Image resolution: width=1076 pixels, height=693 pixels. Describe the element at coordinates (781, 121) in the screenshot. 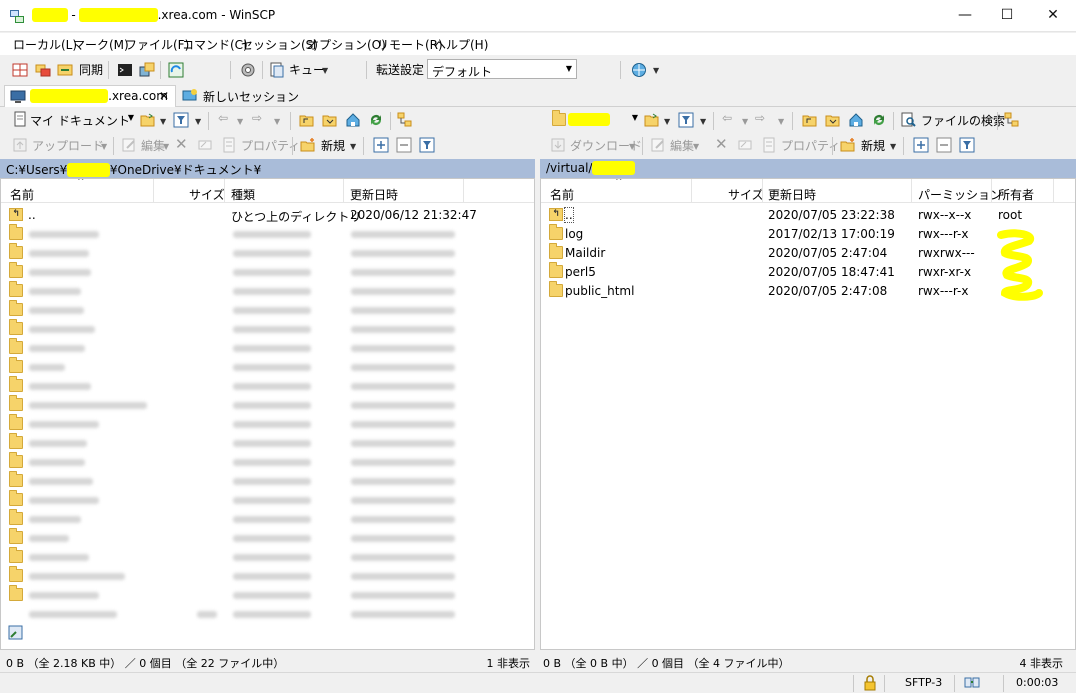

I see `forward-dropdown-arrow: ▼` at that location.